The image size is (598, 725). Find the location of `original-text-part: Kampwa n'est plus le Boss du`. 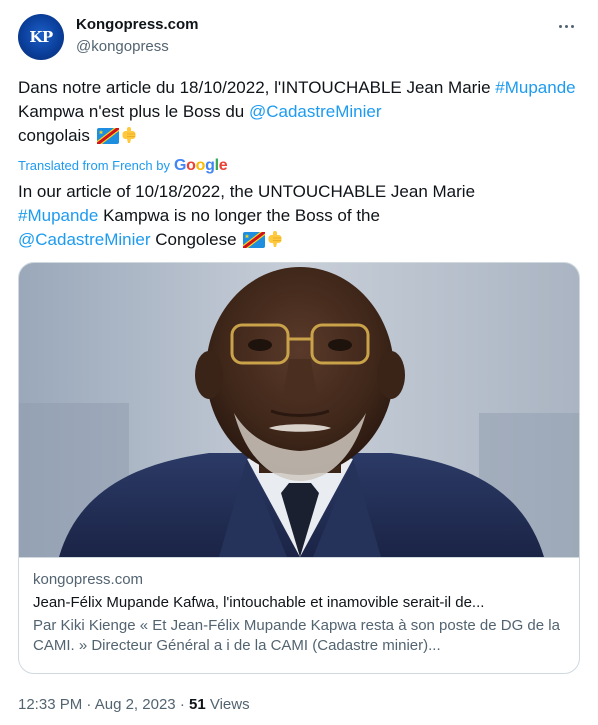

original-text-part: Kampwa n'est plus le Boss du is located at coordinates (133, 111).